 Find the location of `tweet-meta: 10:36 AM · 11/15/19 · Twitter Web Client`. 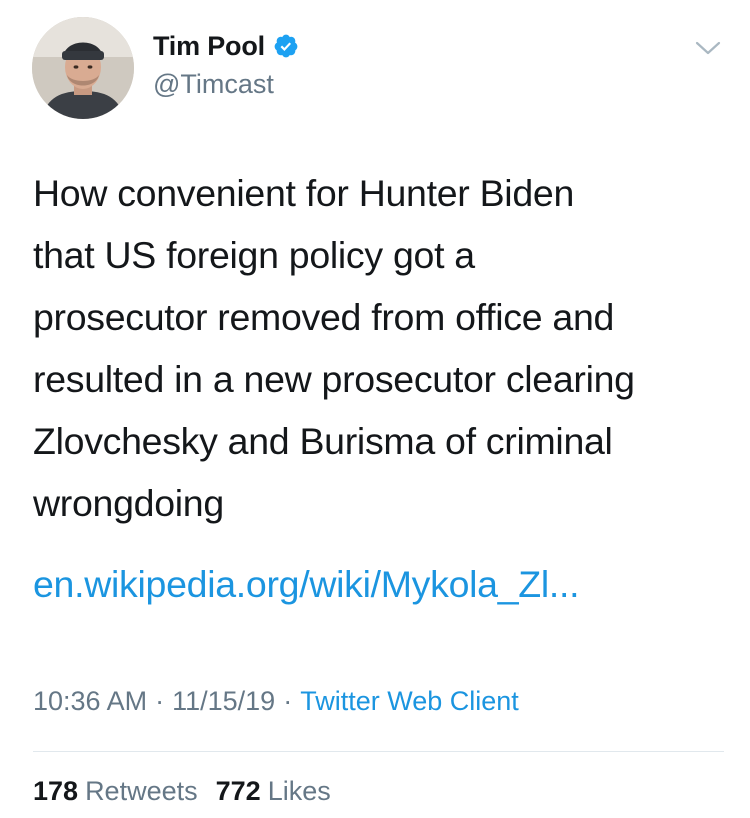

tweet-meta: 10:36 AM · 11/15/19 · Twitter Web Client is located at coordinates (276, 701).